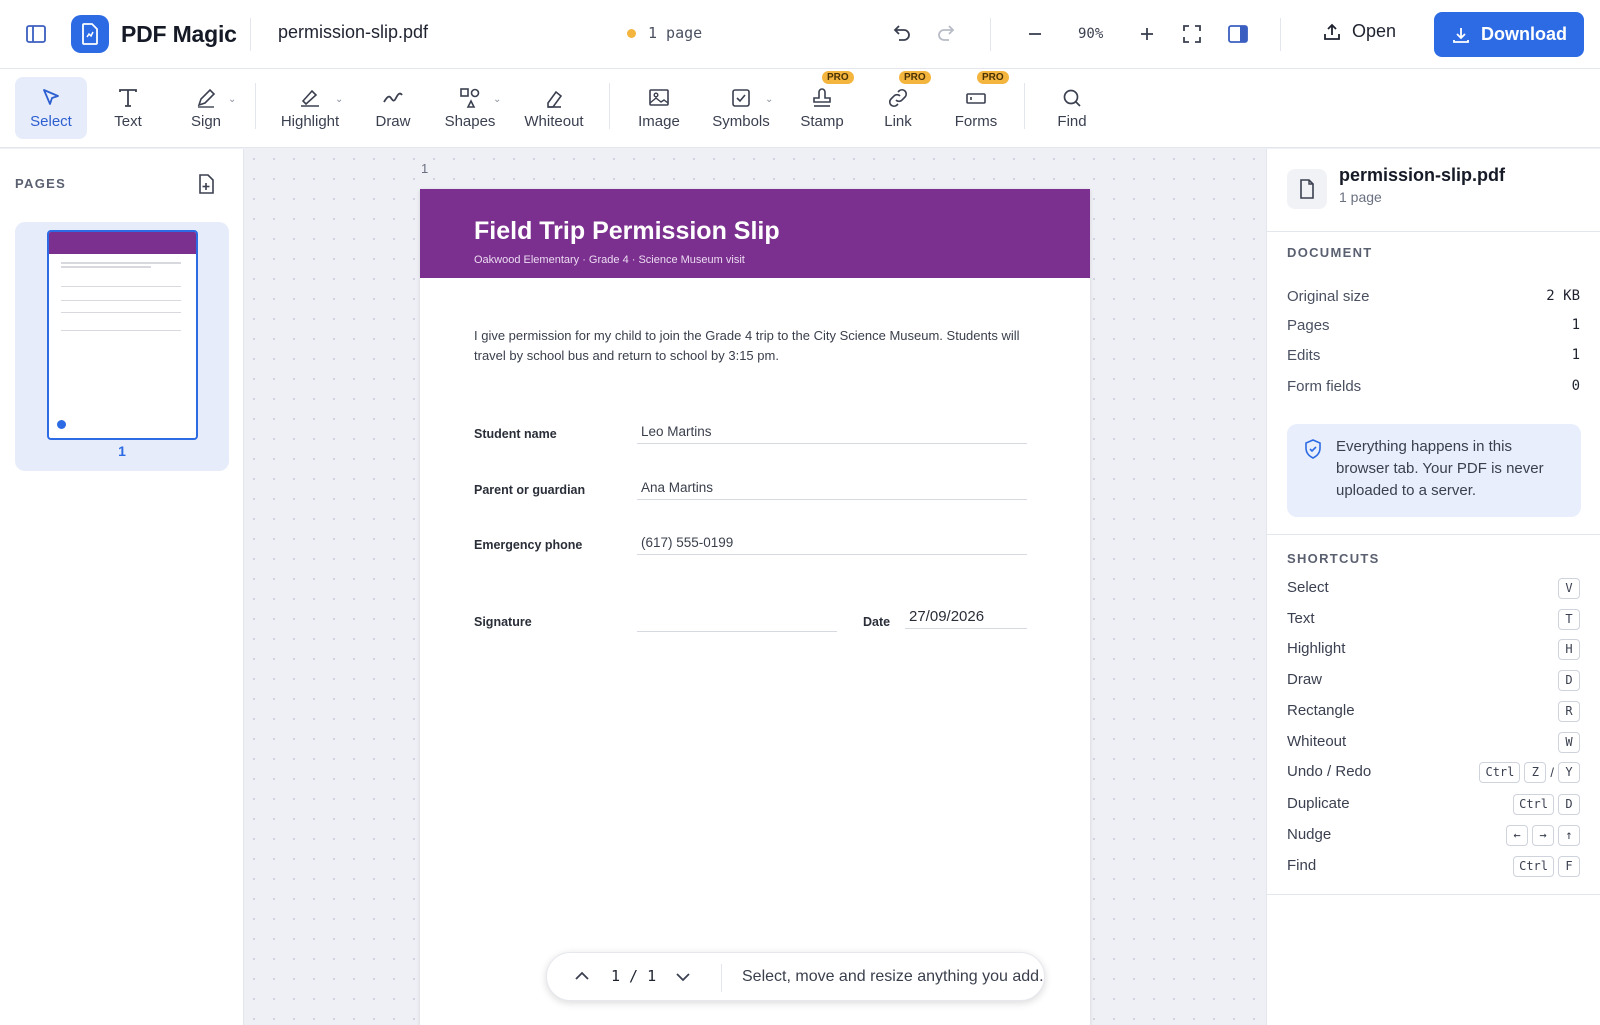 This screenshot has width=1600, height=1025. What do you see at coordinates (822, 97) in the screenshot?
I see `stamp-icon` at bounding box center [822, 97].